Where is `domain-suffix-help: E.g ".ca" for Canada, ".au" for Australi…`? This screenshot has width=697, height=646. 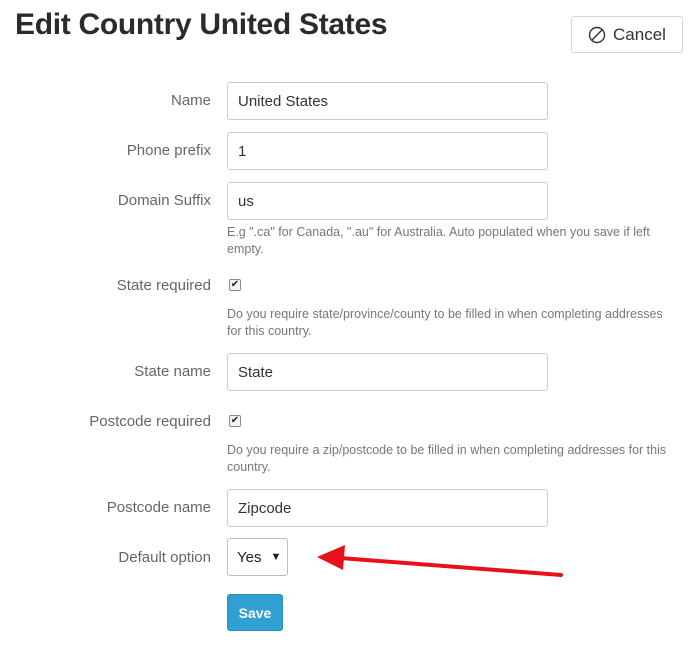
domain-suffix-help: E.g ".ca" for Canada, ".au" for Australi… is located at coordinates (438, 240).